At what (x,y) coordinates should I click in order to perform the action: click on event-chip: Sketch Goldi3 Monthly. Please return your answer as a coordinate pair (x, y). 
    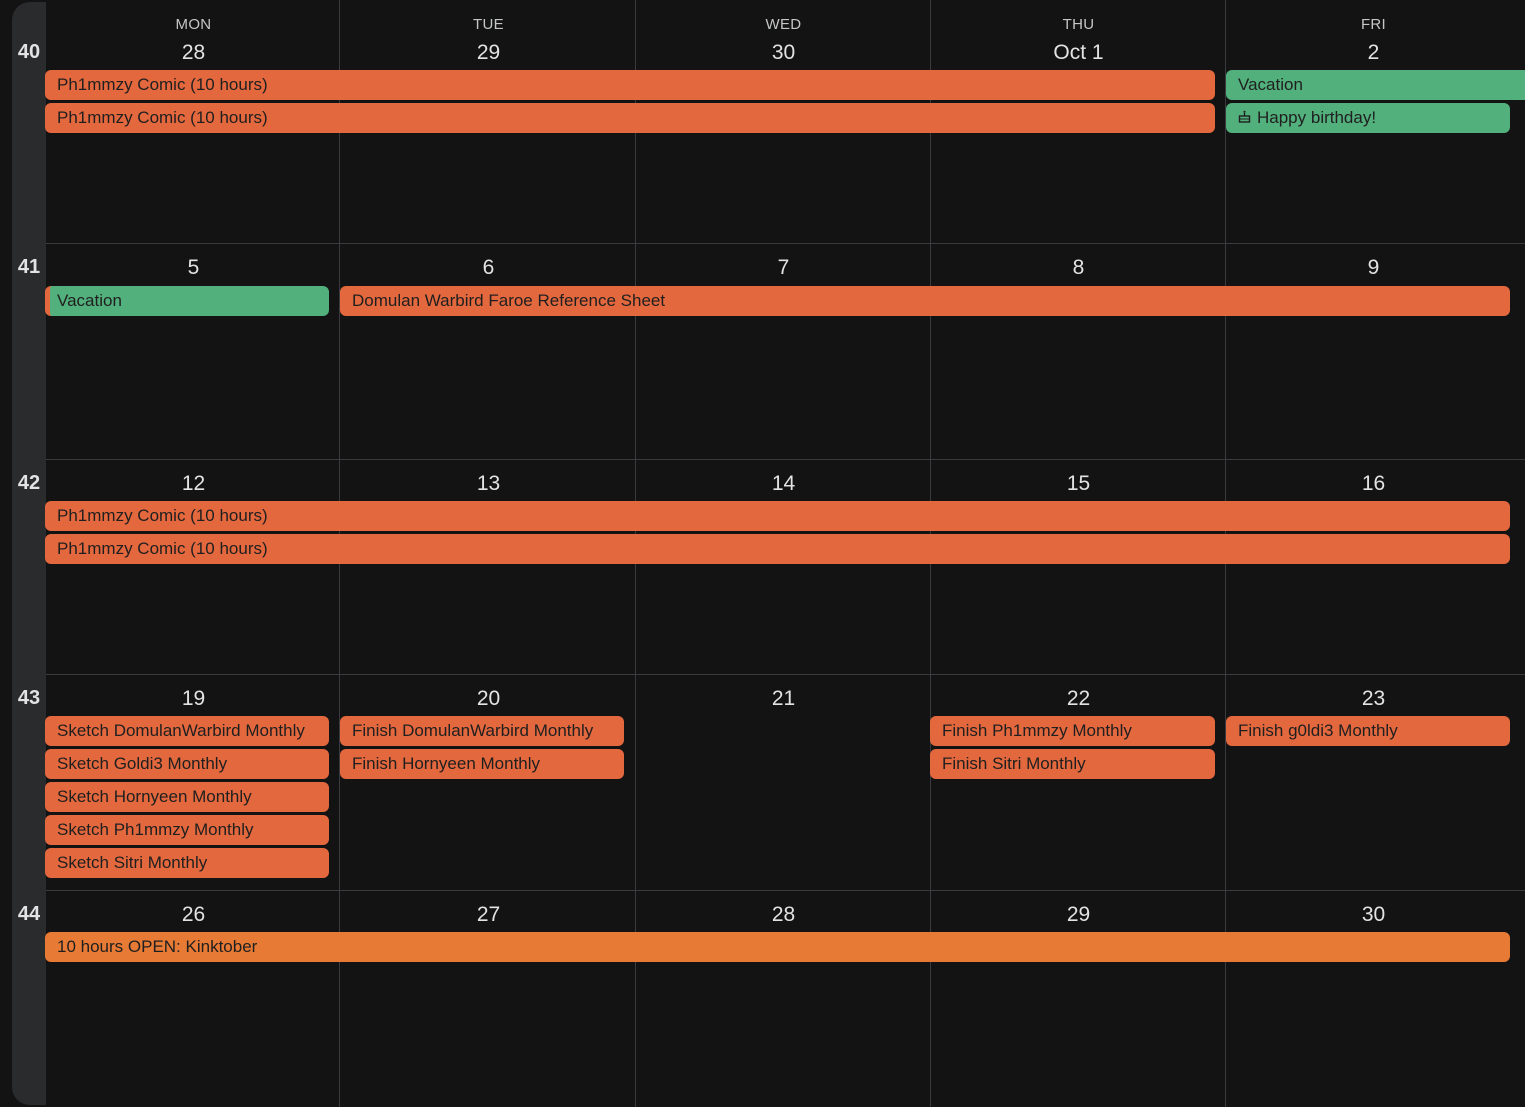
    Looking at the image, I should click on (187, 764).